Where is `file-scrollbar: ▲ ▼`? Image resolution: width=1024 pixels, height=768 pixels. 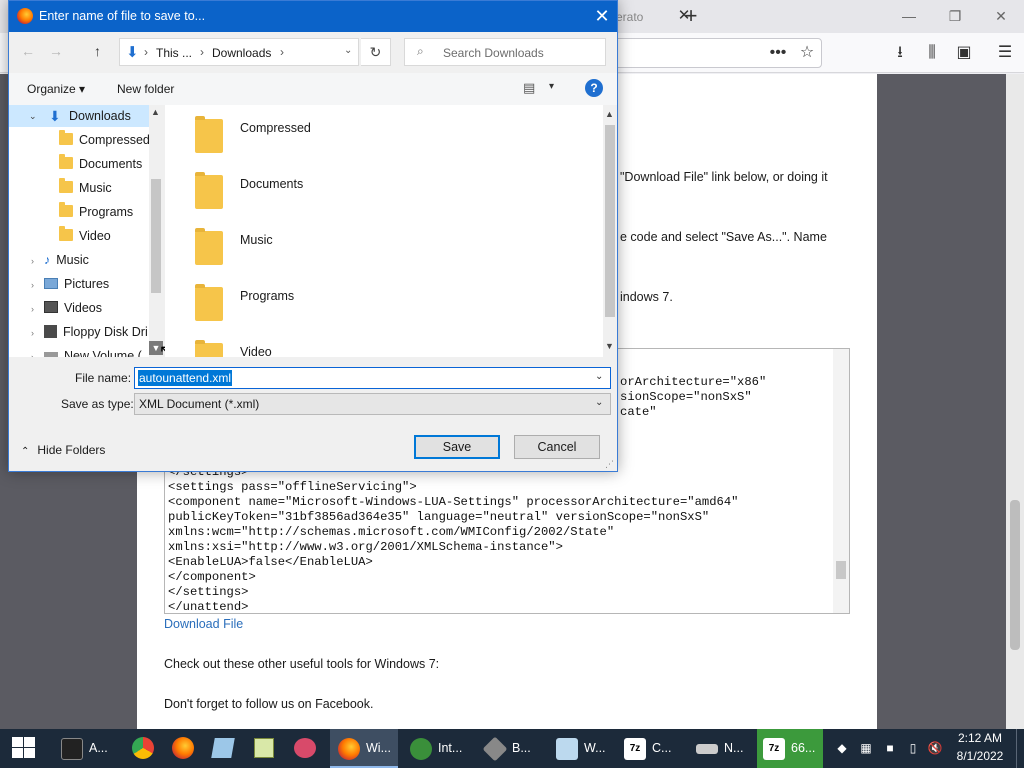
file-scrollbar: ▲ ▼ is located at coordinates (610, 231).